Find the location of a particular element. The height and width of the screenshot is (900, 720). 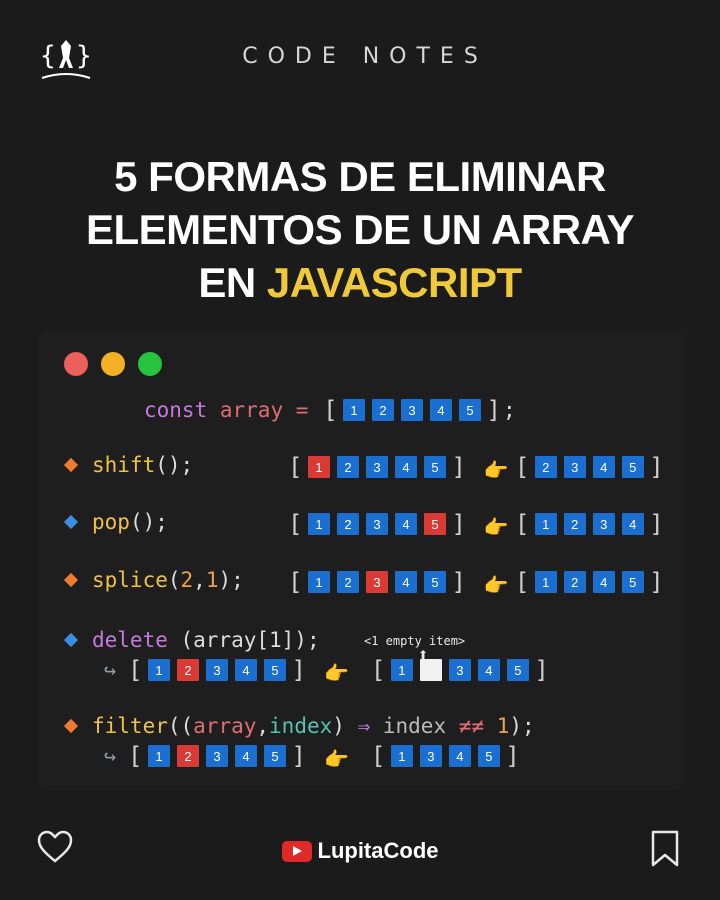

delete-line: delete (array[1]); is located at coordinates (191, 640).